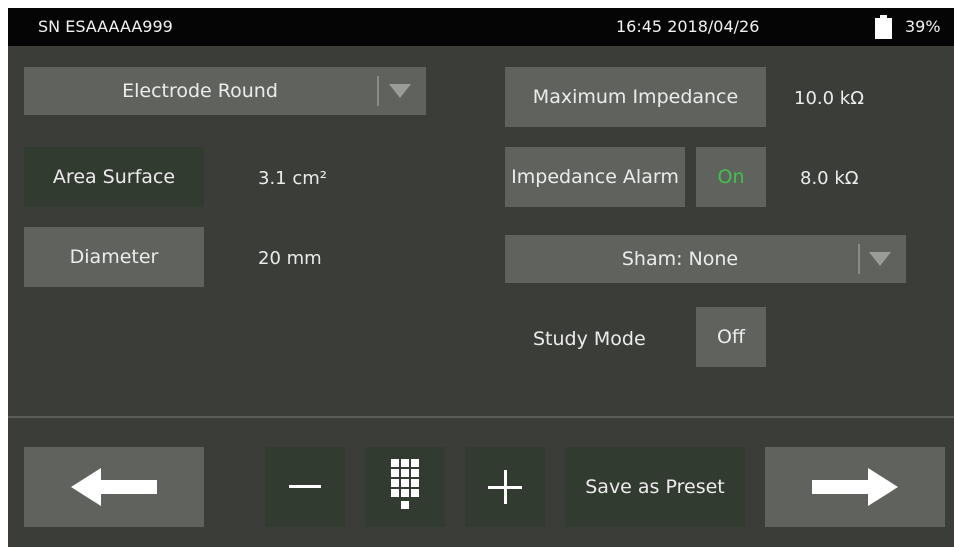 This screenshot has height=547, width=954. I want to click on diameter-label: Diameter, so click(114, 257).